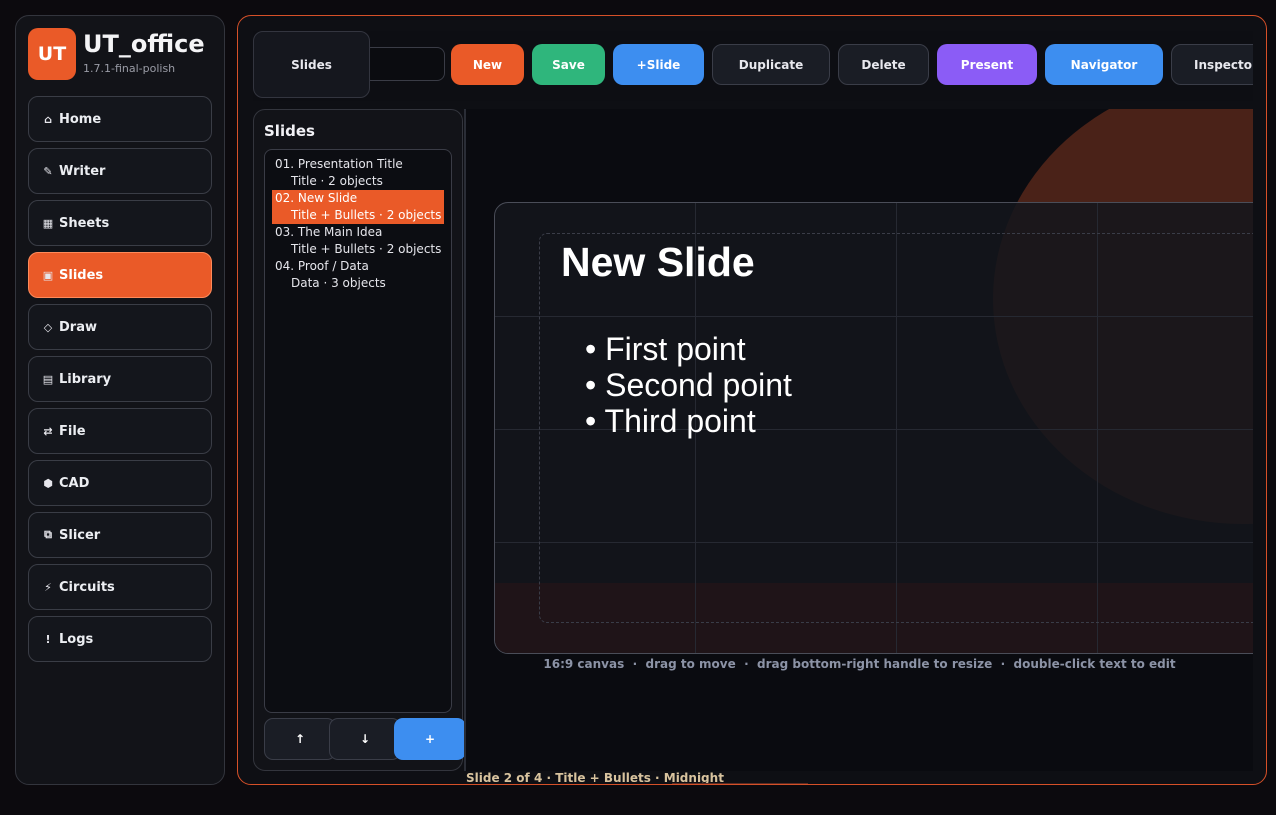 The width and height of the screenshot is (1276, 815). What do you see at coordinates (358, 173) in the screenshot?
I see `slide-list-item: 01. Presentation Title Title · 2 objects` at bounding box center [358, 173].